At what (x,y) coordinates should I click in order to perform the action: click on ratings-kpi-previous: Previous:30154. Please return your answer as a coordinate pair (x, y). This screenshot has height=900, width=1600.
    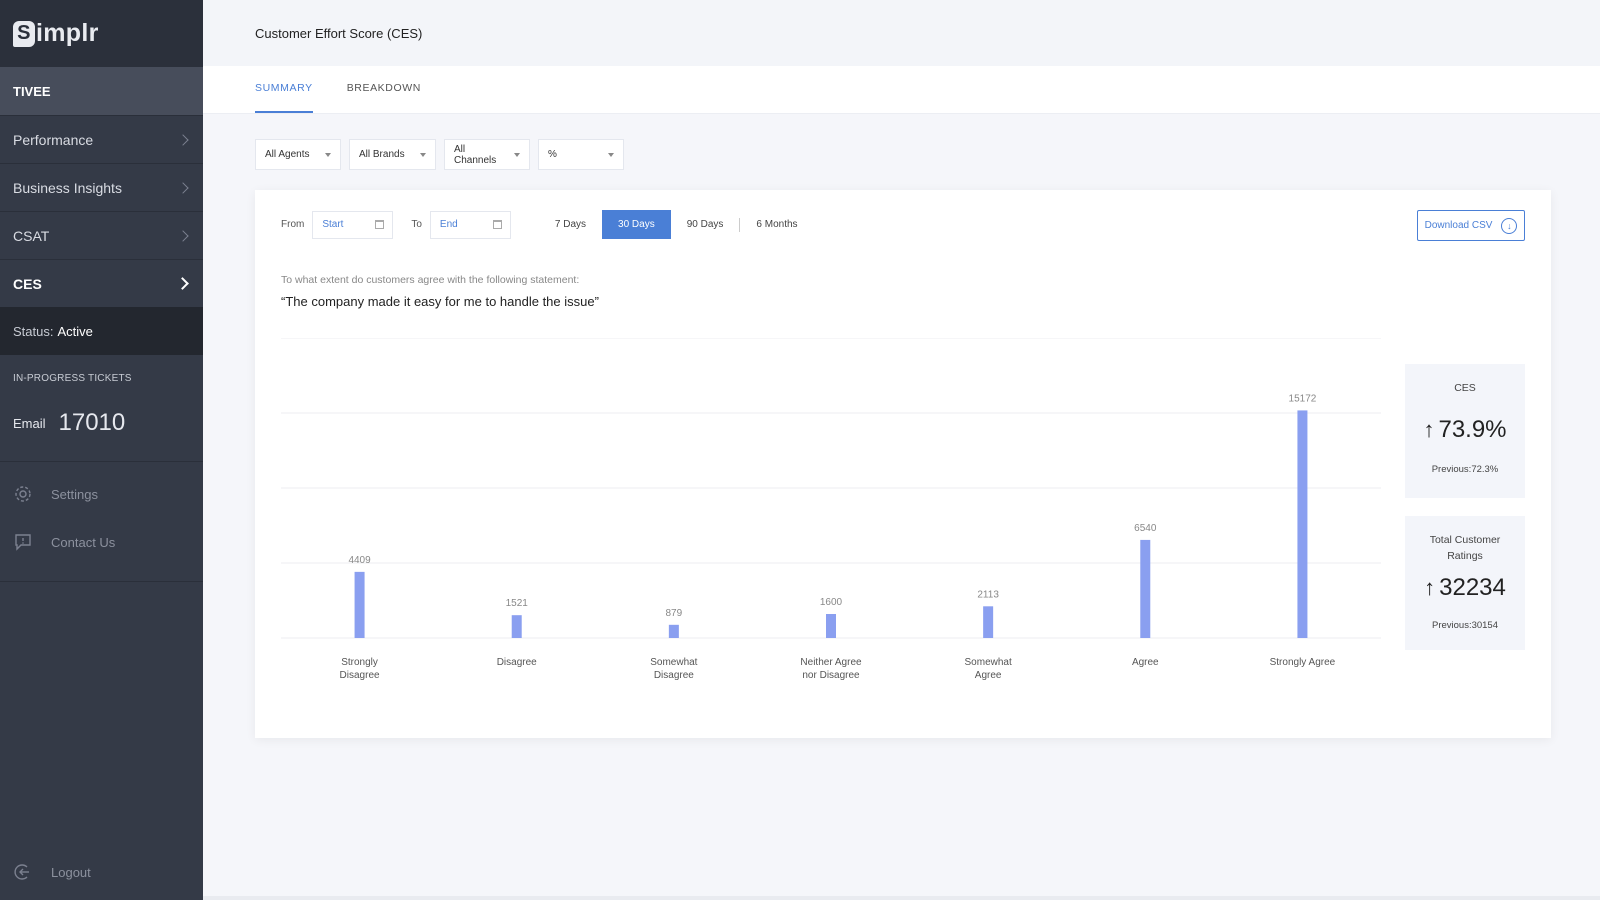
    Looking at the image, I should click on (1465, 625).